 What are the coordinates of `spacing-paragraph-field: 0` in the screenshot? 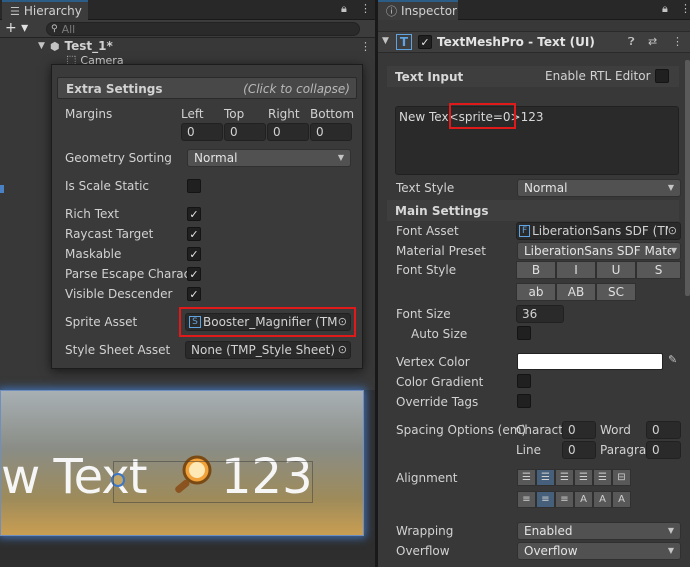 It's located at (663, 450).